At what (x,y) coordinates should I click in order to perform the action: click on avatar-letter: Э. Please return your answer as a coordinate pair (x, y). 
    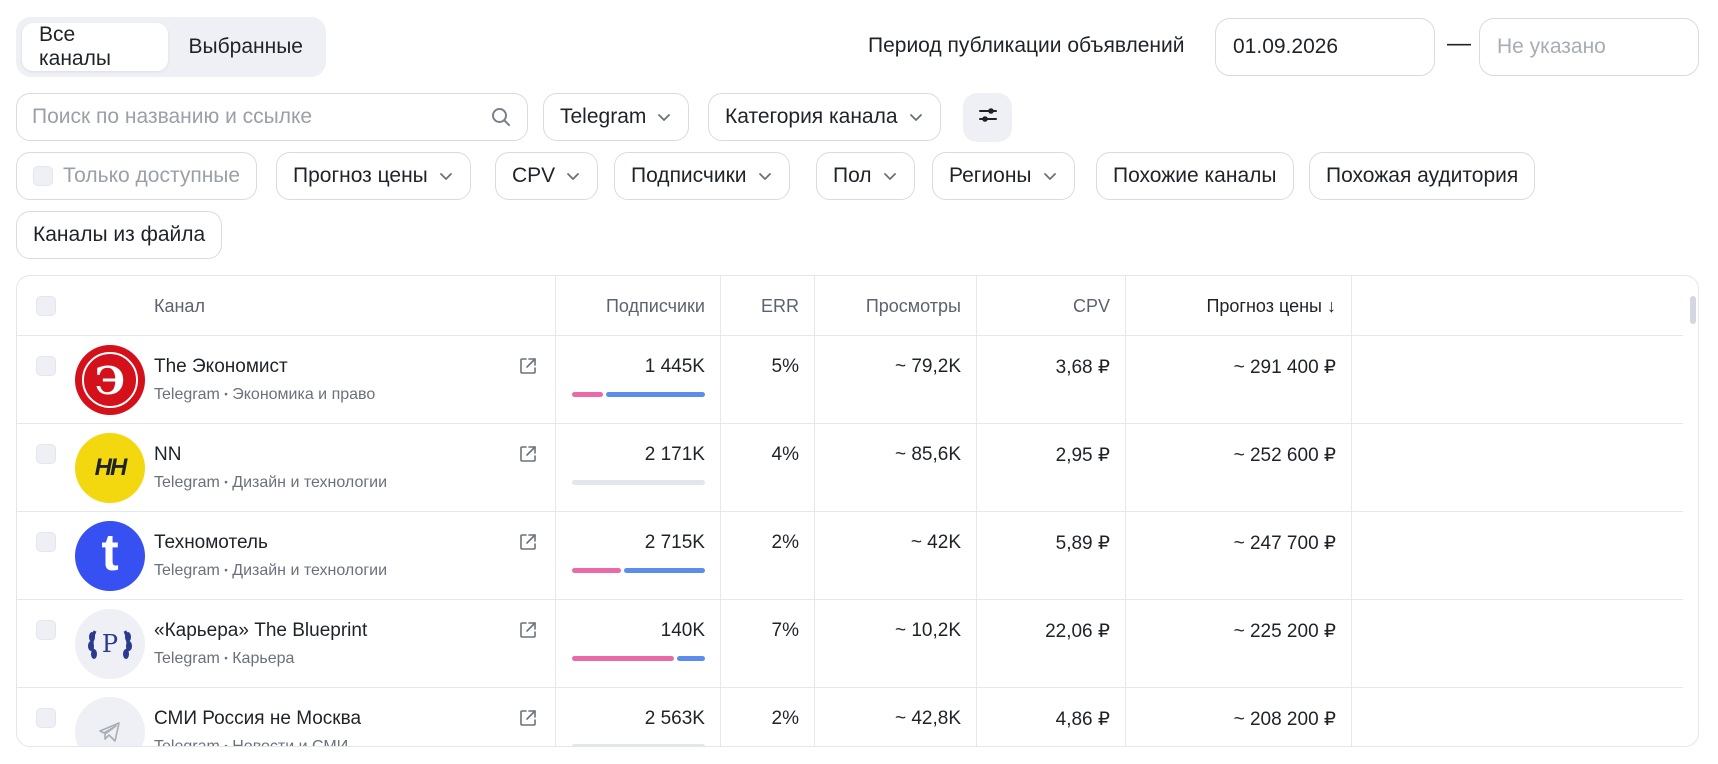
    Looking at the image, I should click on (110, 380).